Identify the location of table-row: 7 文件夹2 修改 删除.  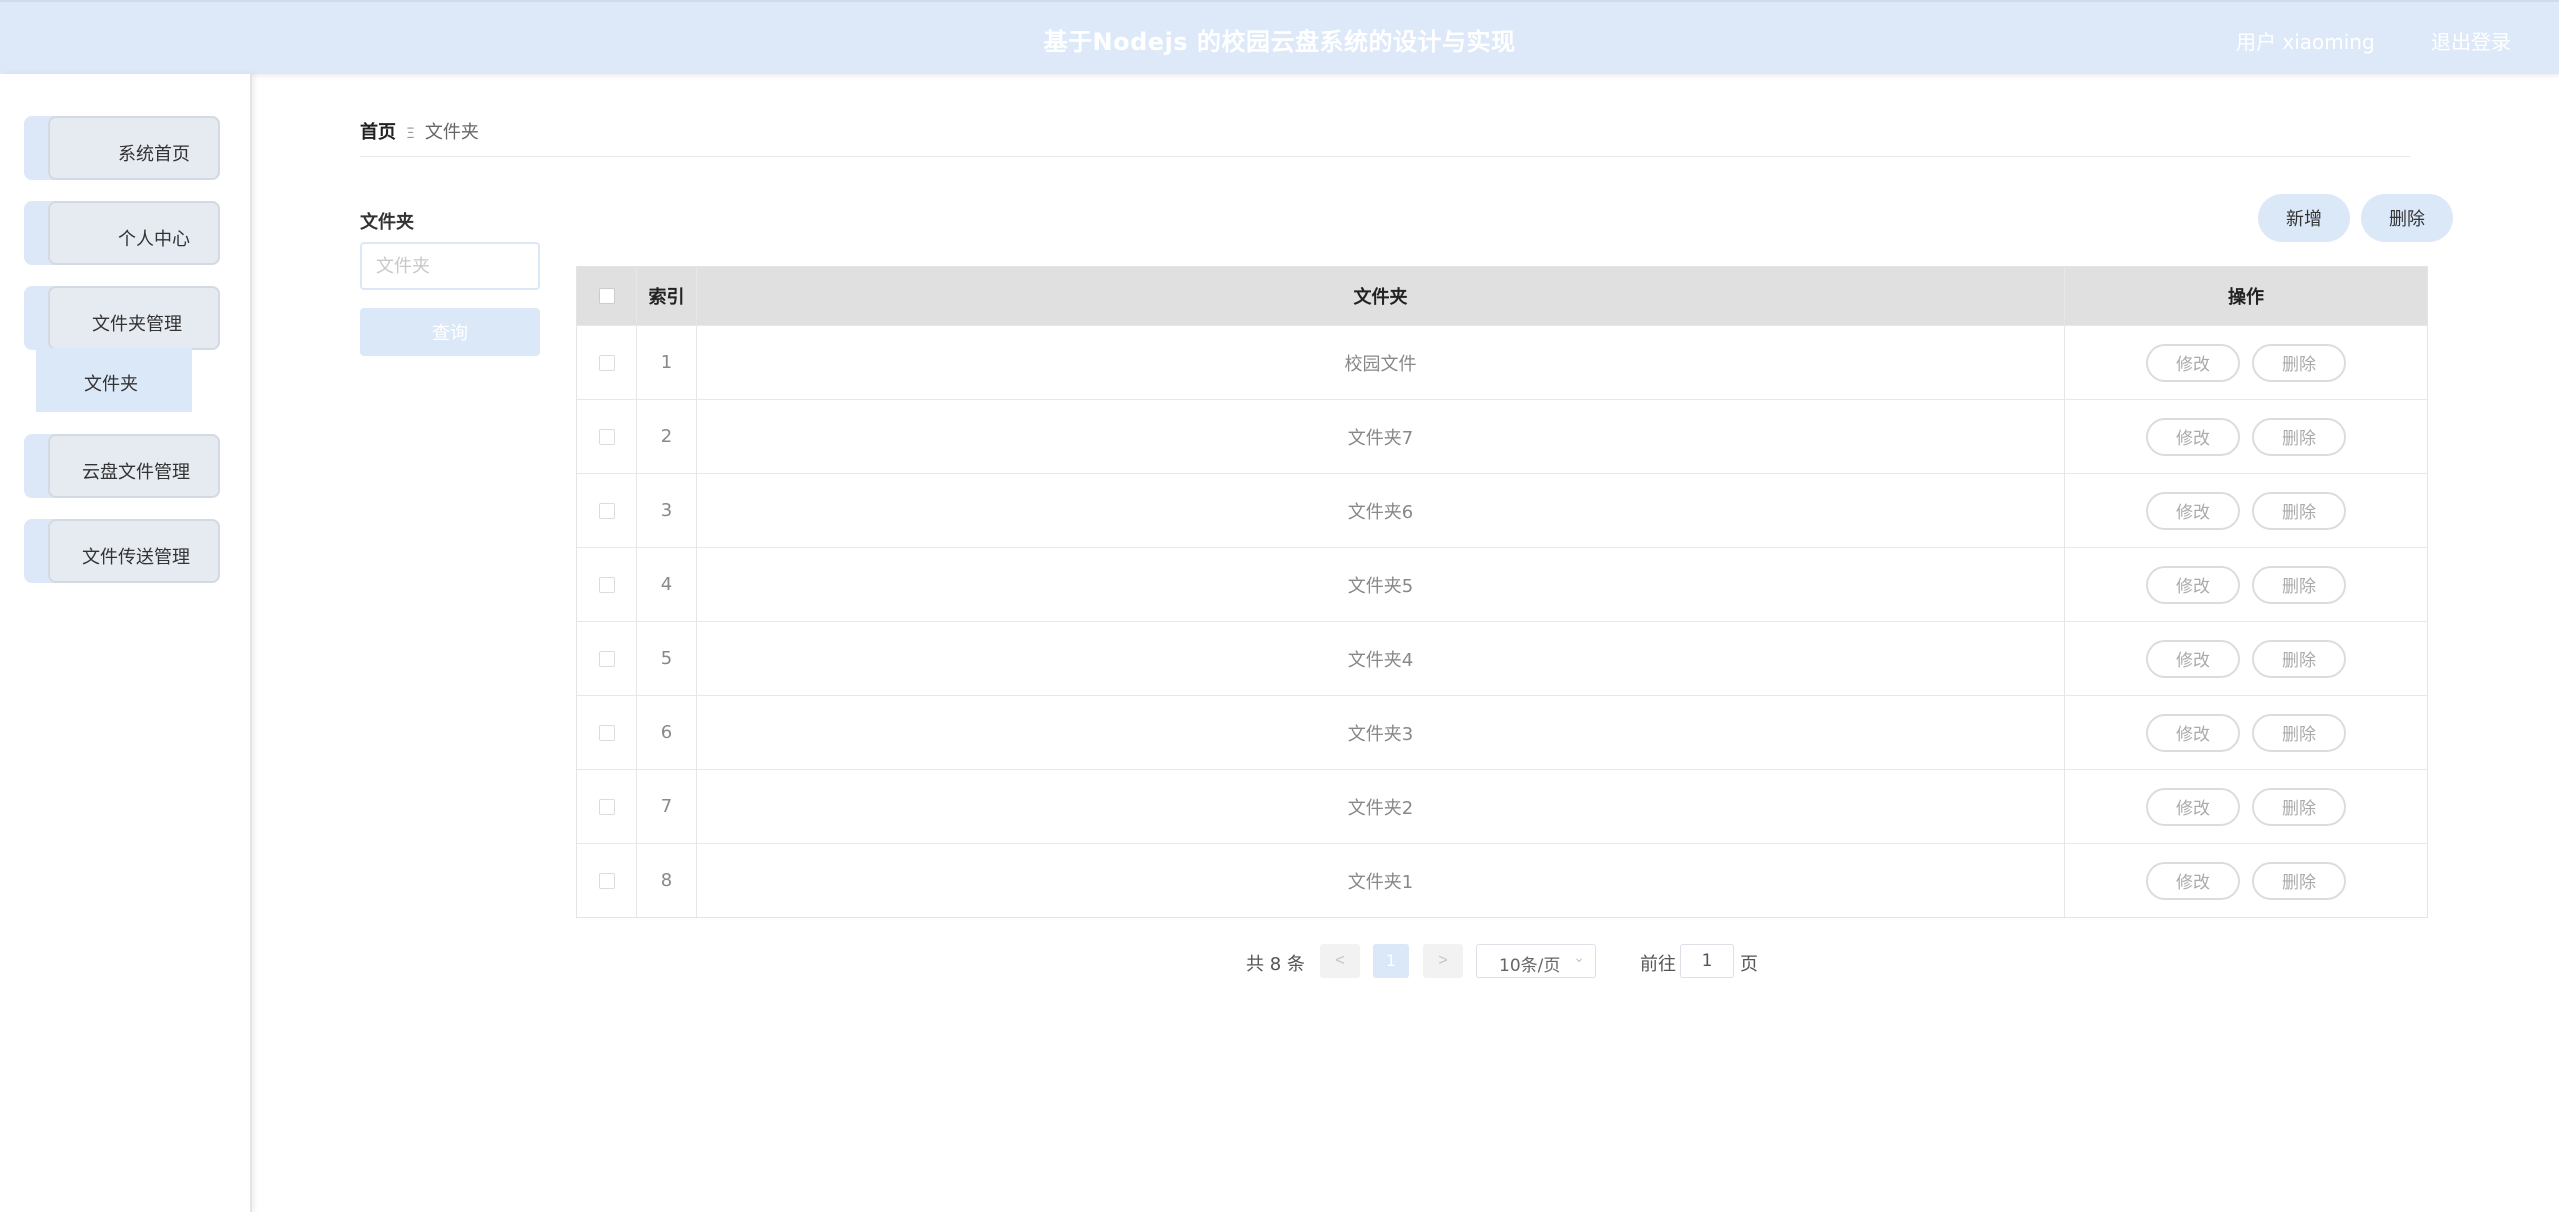
(1502, 806).